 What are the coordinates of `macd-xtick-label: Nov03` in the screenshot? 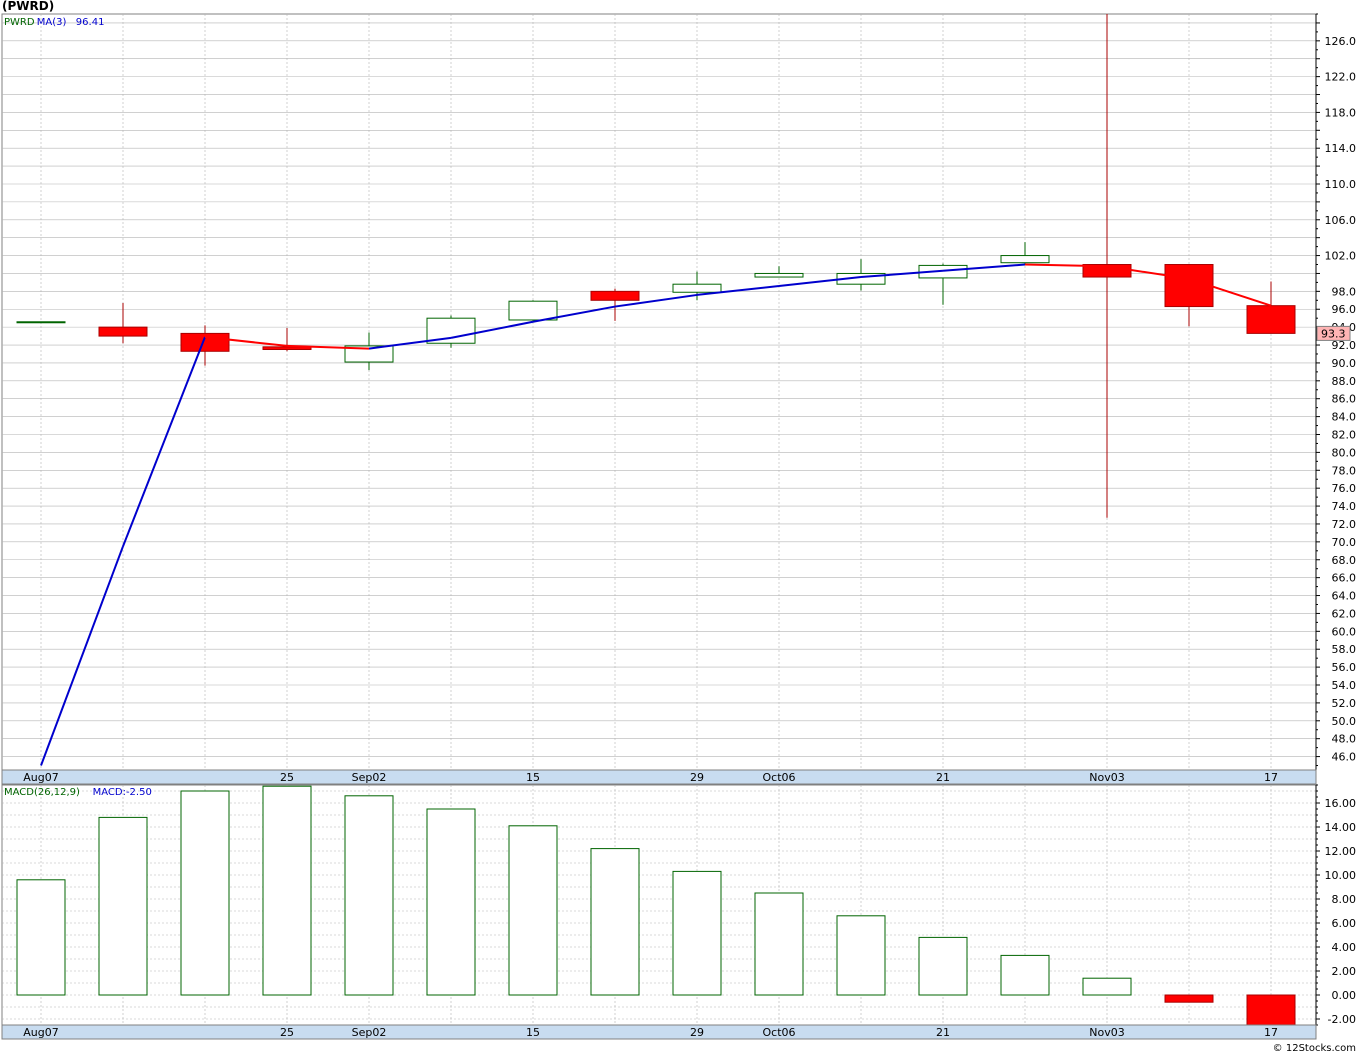 It's located at (1106, 1032).